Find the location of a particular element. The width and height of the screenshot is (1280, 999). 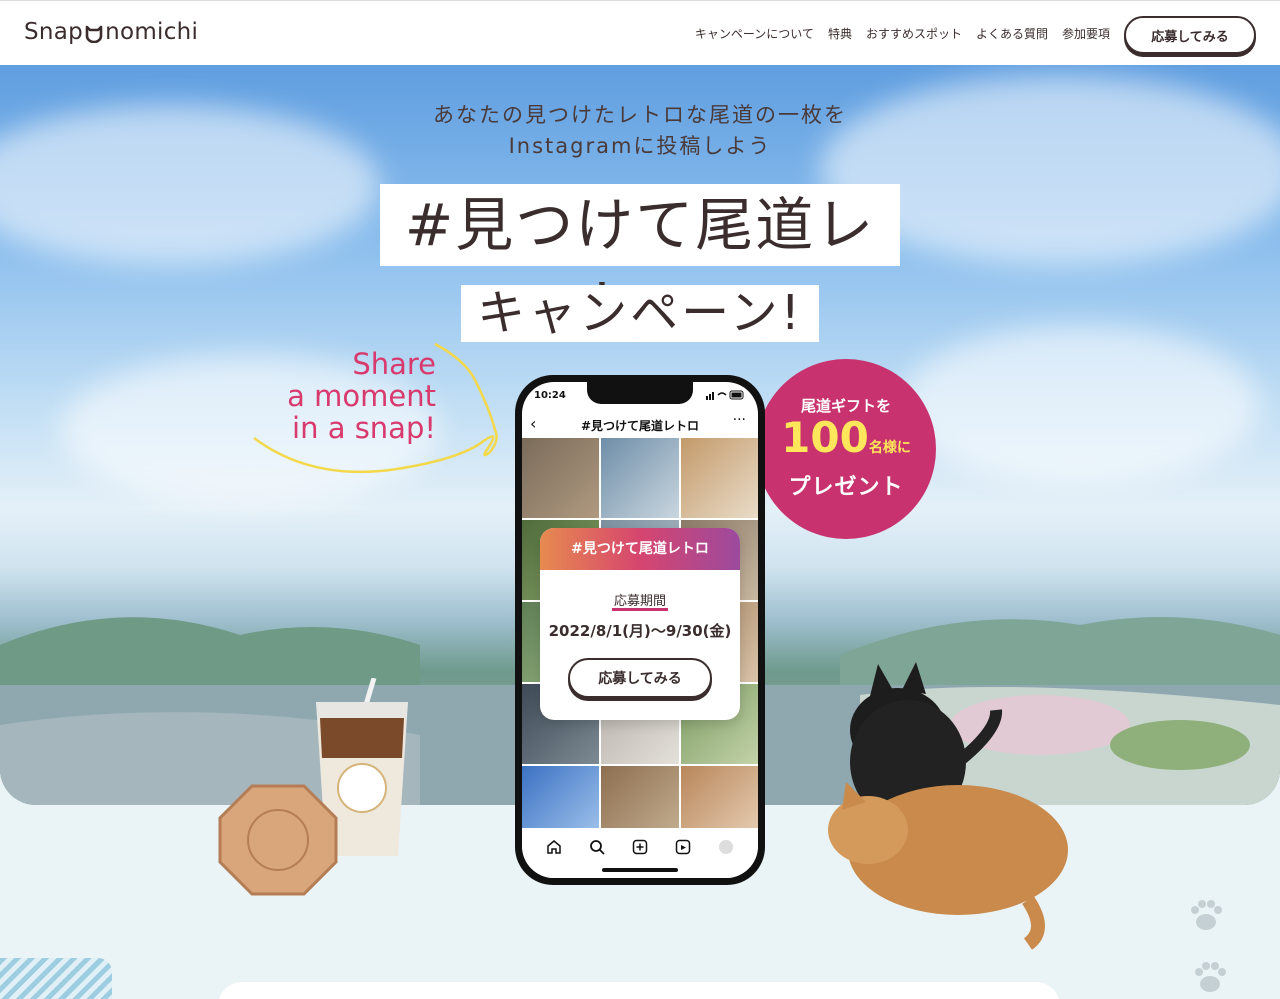

striped-decoration is located at coordinates (56, 978).